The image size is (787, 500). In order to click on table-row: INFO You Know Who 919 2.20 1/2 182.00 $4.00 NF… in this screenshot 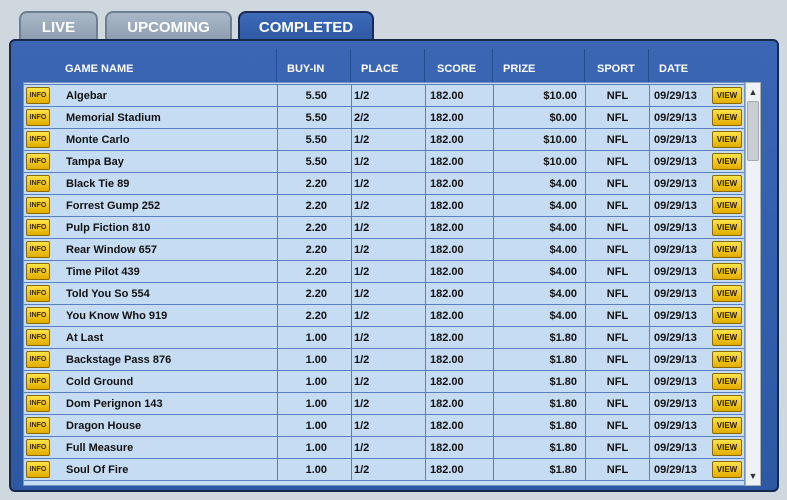, I will do `click(384, 316)`.